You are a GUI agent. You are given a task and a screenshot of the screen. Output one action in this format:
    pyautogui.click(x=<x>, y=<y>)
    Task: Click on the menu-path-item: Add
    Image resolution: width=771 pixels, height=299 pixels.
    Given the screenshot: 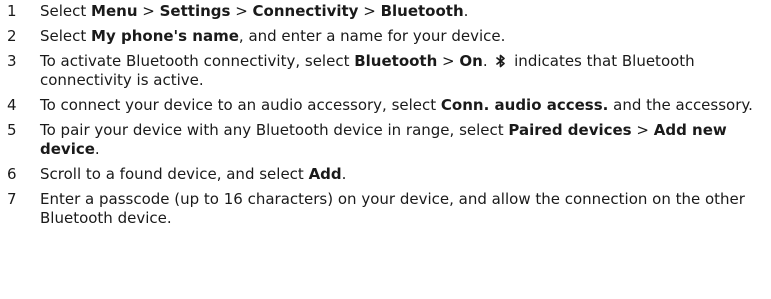 What is the action you would take?
    pyautogui.click(x=325, y=174)
    